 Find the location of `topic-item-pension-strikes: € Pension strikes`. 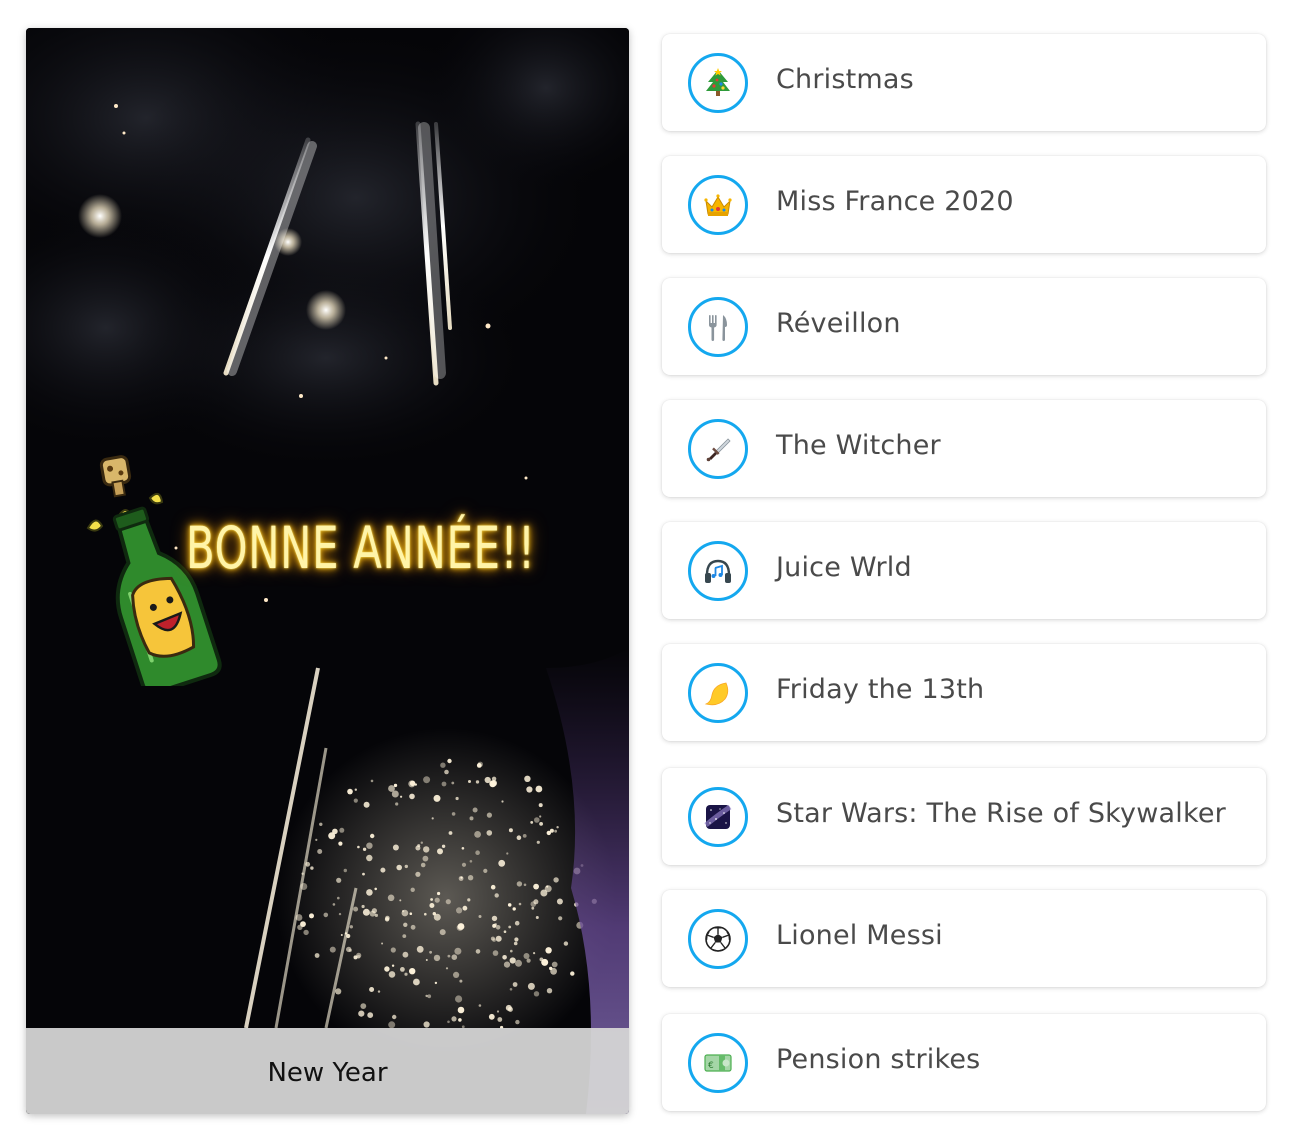

topic-item-pension-strikes: € Pension strikes is located at coordinates (964, 1062).